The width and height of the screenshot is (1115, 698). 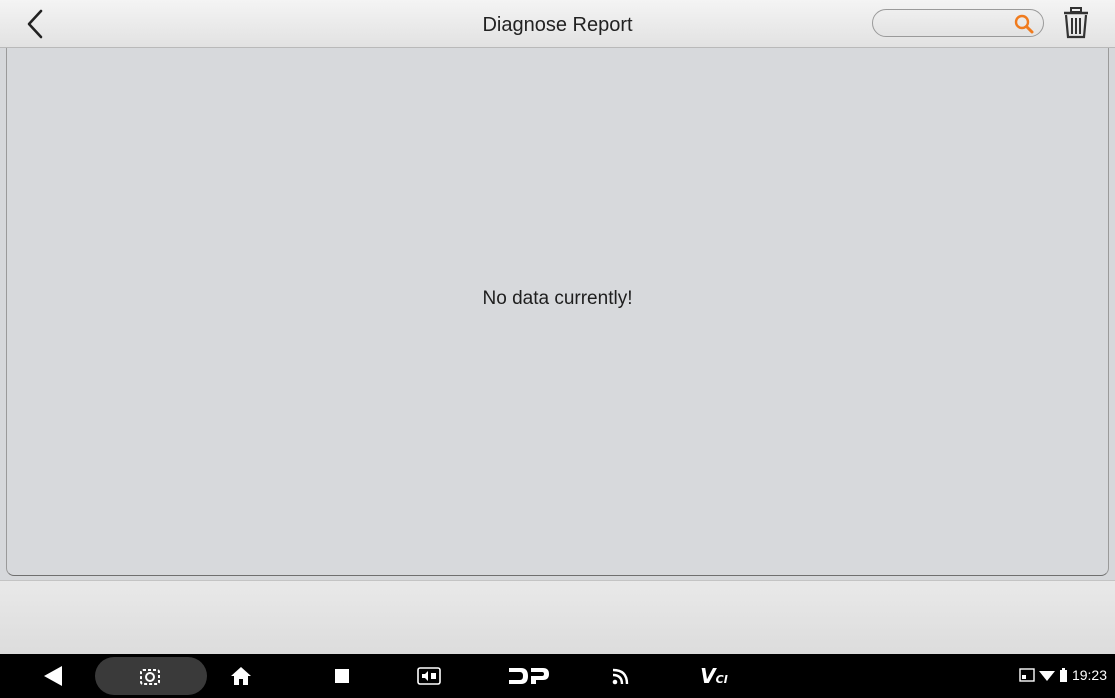 I want to click on triangle-back-icon, so click(x=53, y=676).